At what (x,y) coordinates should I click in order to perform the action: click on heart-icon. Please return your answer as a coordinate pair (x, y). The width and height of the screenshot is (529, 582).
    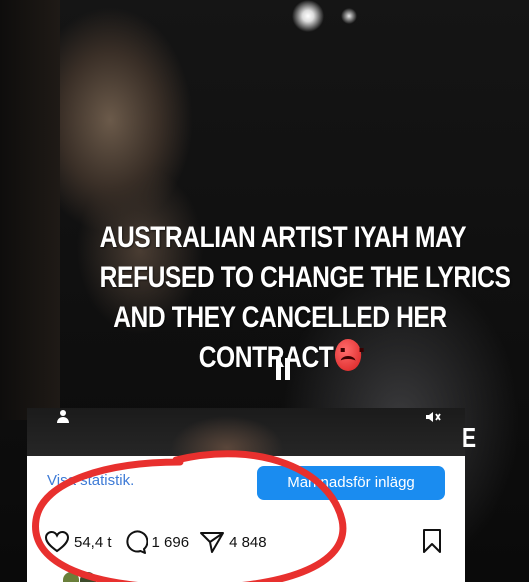
    Looking at the image, I should click on (57, 541).